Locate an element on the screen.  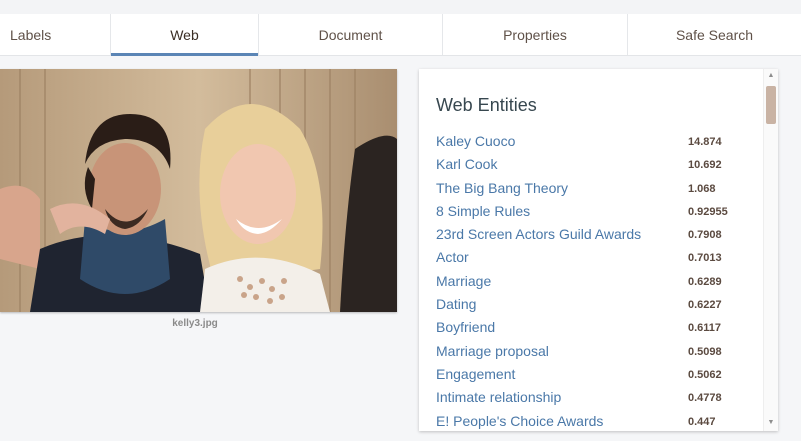
entity-row: Kaley Cuoco 14.874 is located at coordinates (596, 142).